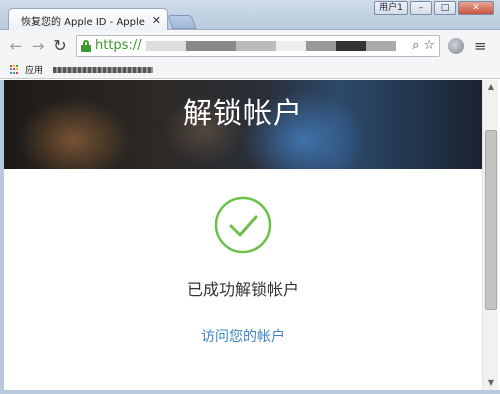  I want to click on title-bar: 恢复您的 Apple ID - Apple ( ✕ 用户1 – □ ✕, so click(250, 15).